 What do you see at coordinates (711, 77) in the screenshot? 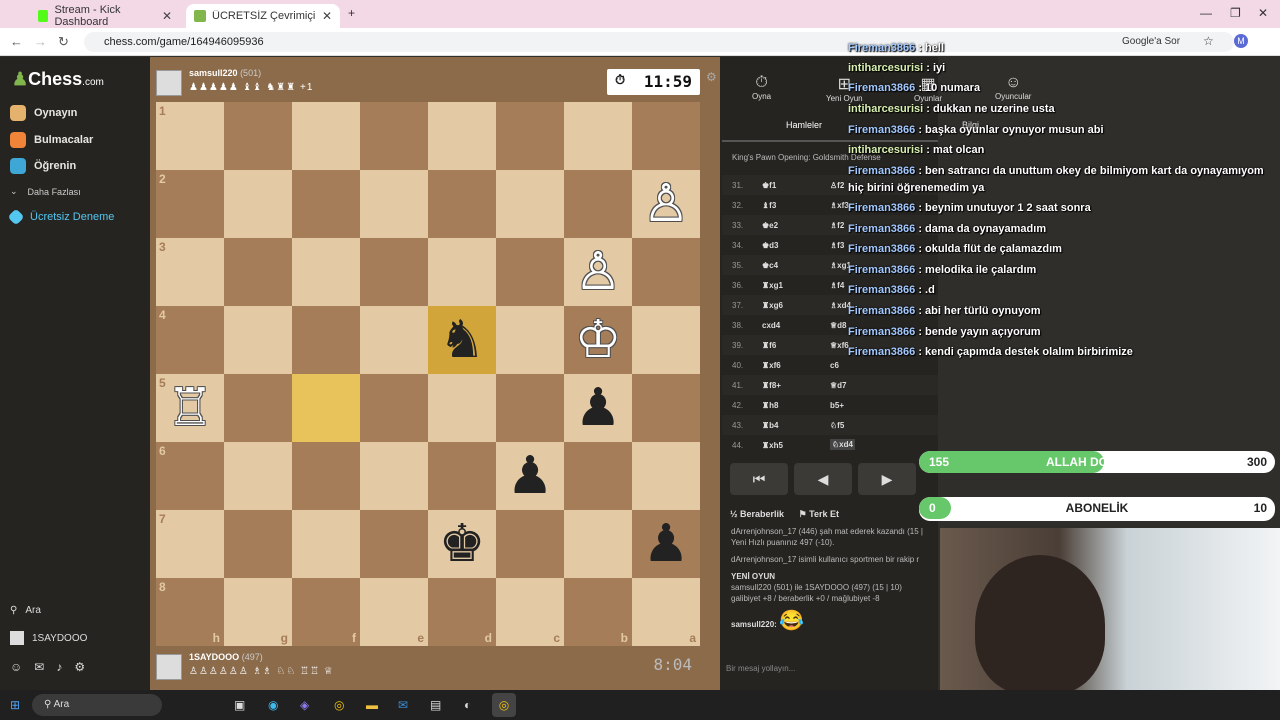
I see `settings-icon: ⚙` at bounding box center [711, 77].